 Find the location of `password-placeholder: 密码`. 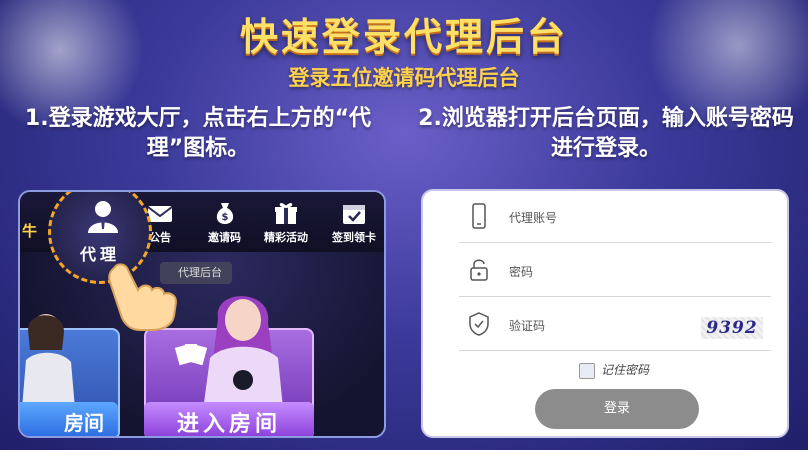

password-placeholder: 密码 is located at coordinates (521, 272).